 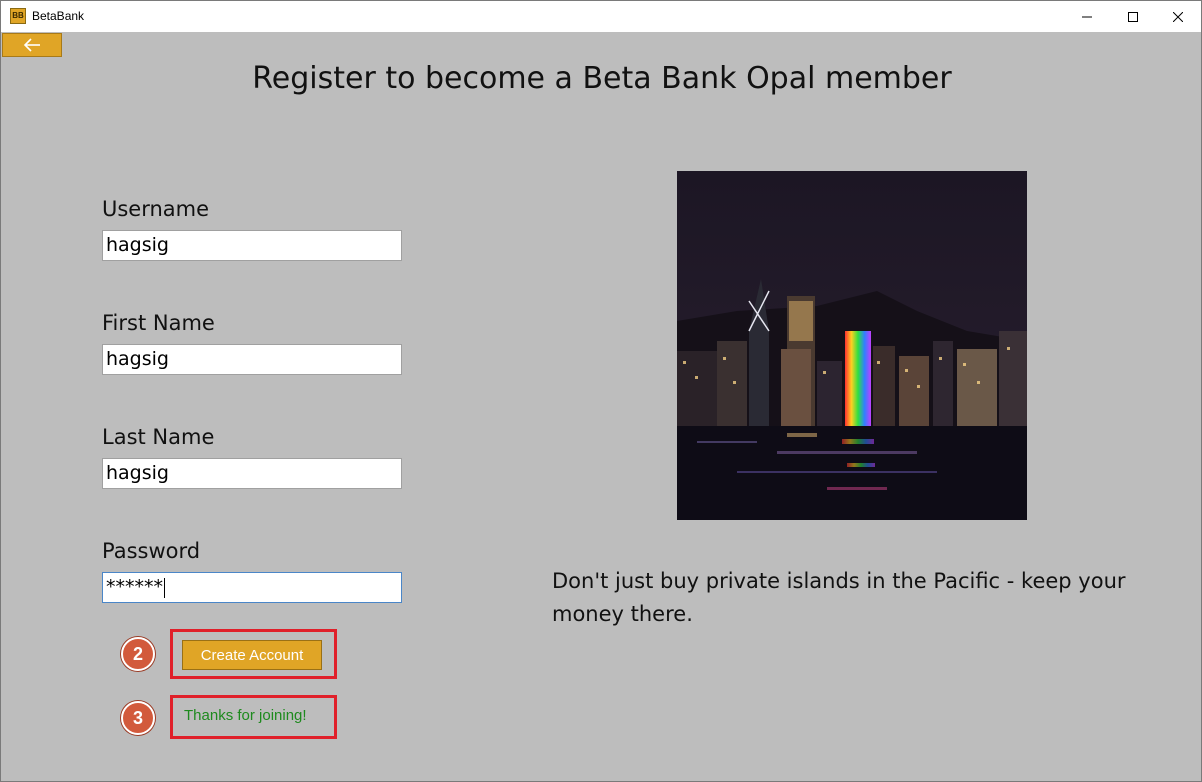 I want to click on minimize-icon, so click(x=1087, y=16).